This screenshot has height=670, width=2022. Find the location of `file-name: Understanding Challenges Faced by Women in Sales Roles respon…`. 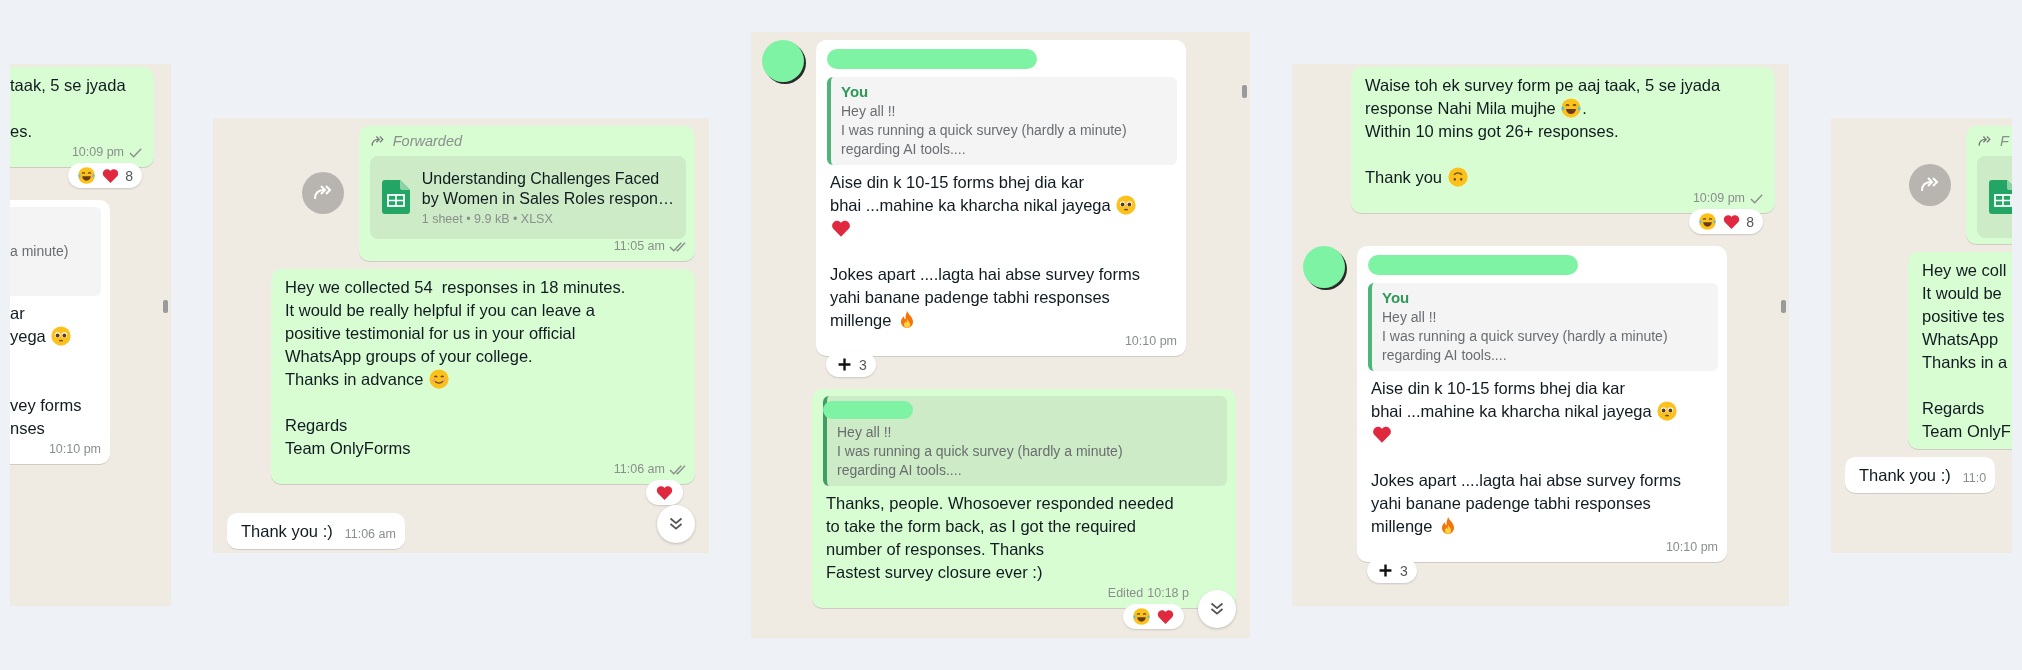

file-name: Understanding Challenges Faced by Women in Sales Roles respon… is located at coordinates (547, 188).